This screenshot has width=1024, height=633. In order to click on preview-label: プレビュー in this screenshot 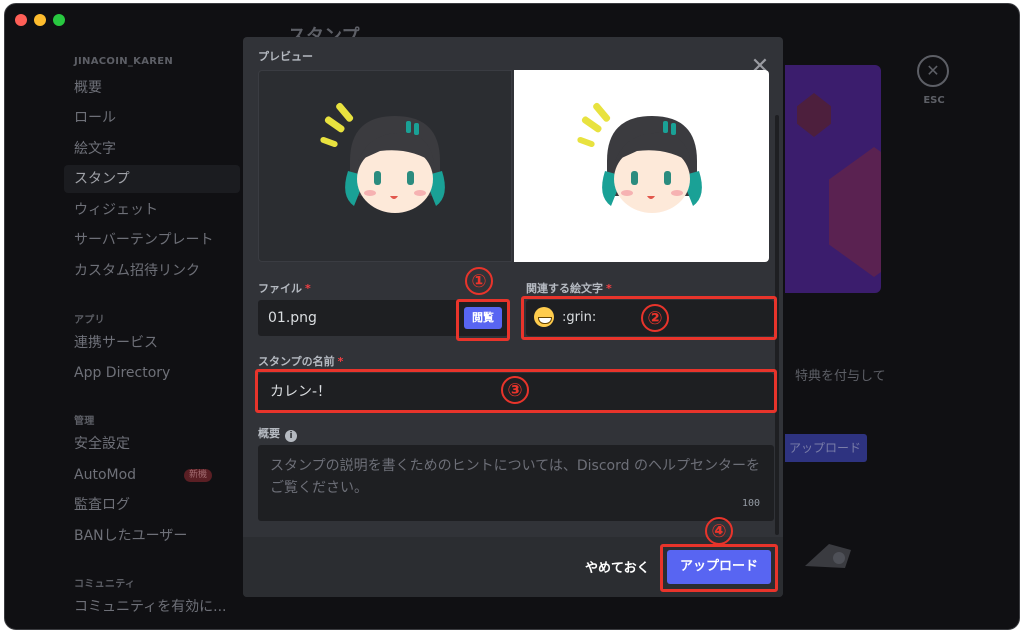, I will do `click(285, 56)`.